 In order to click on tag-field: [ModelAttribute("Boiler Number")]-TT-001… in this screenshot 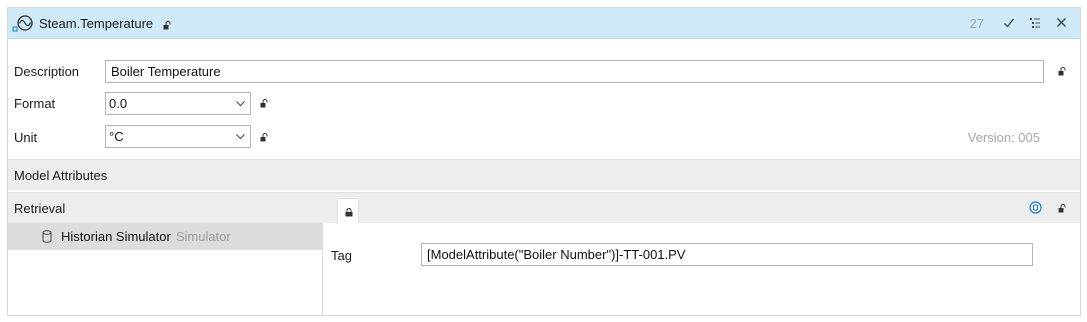, I will do `click(727, 254)`.